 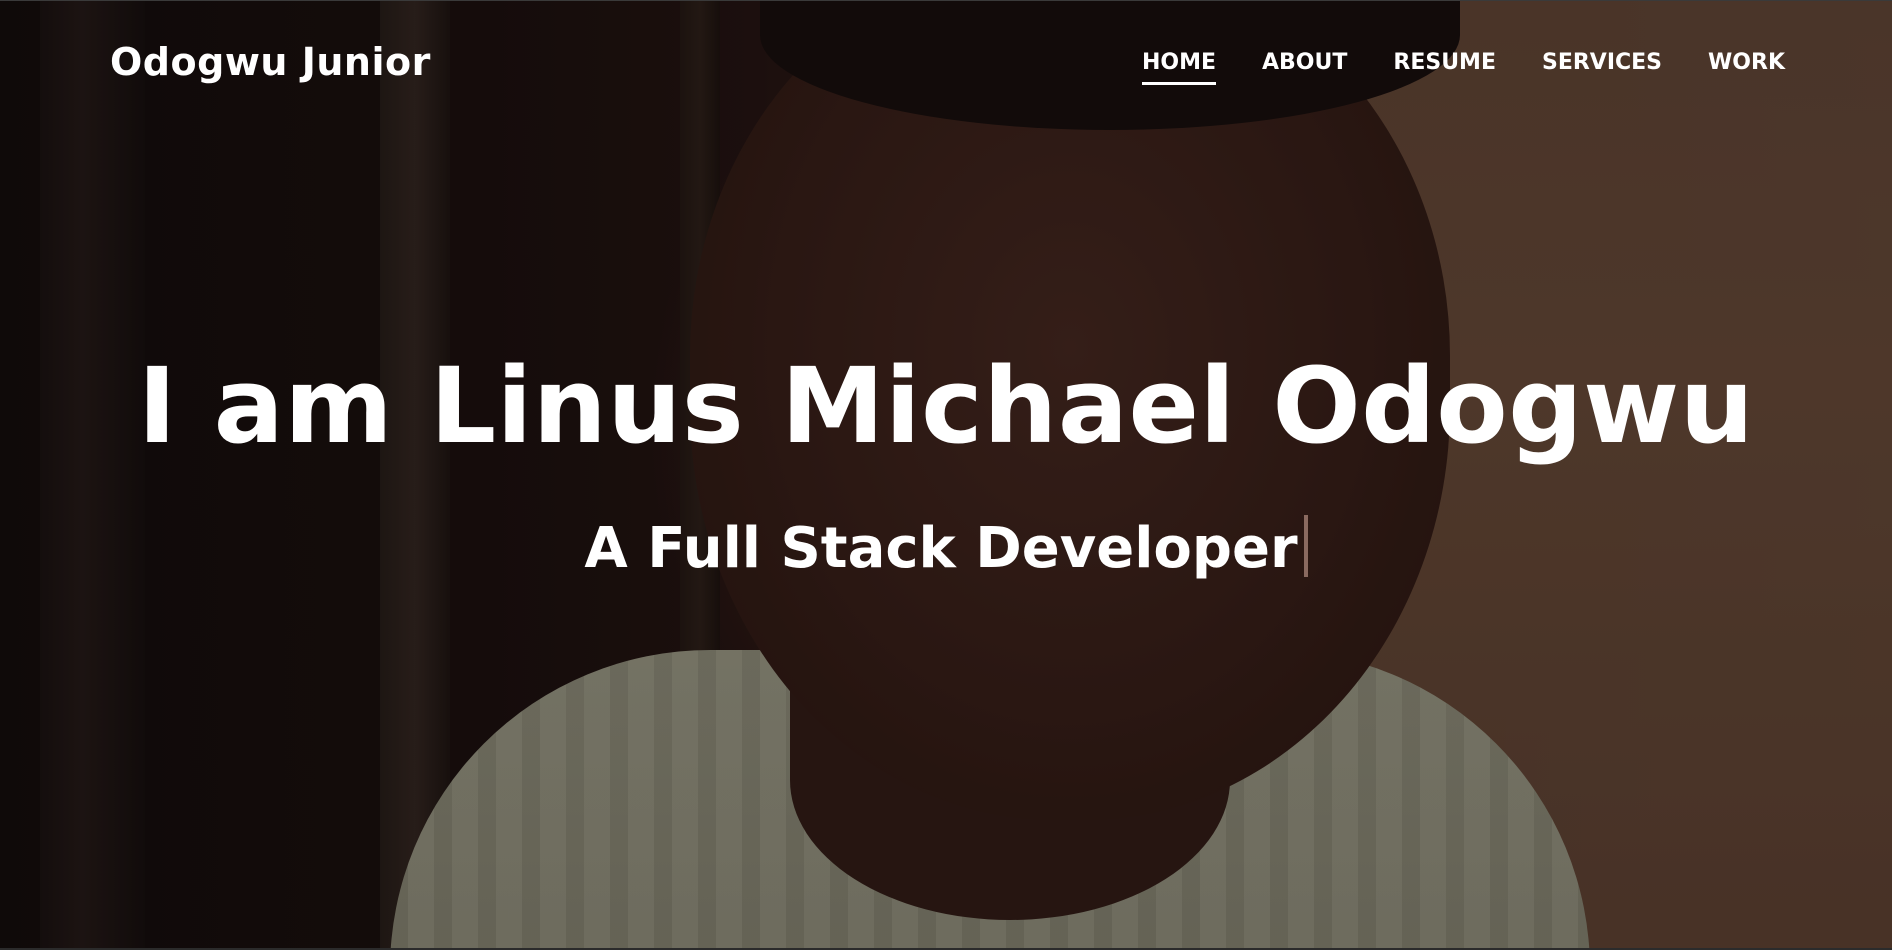 I want to click on hero-subtitle-wrapper: A Full Stack Developer, so click(x=946, y=548).